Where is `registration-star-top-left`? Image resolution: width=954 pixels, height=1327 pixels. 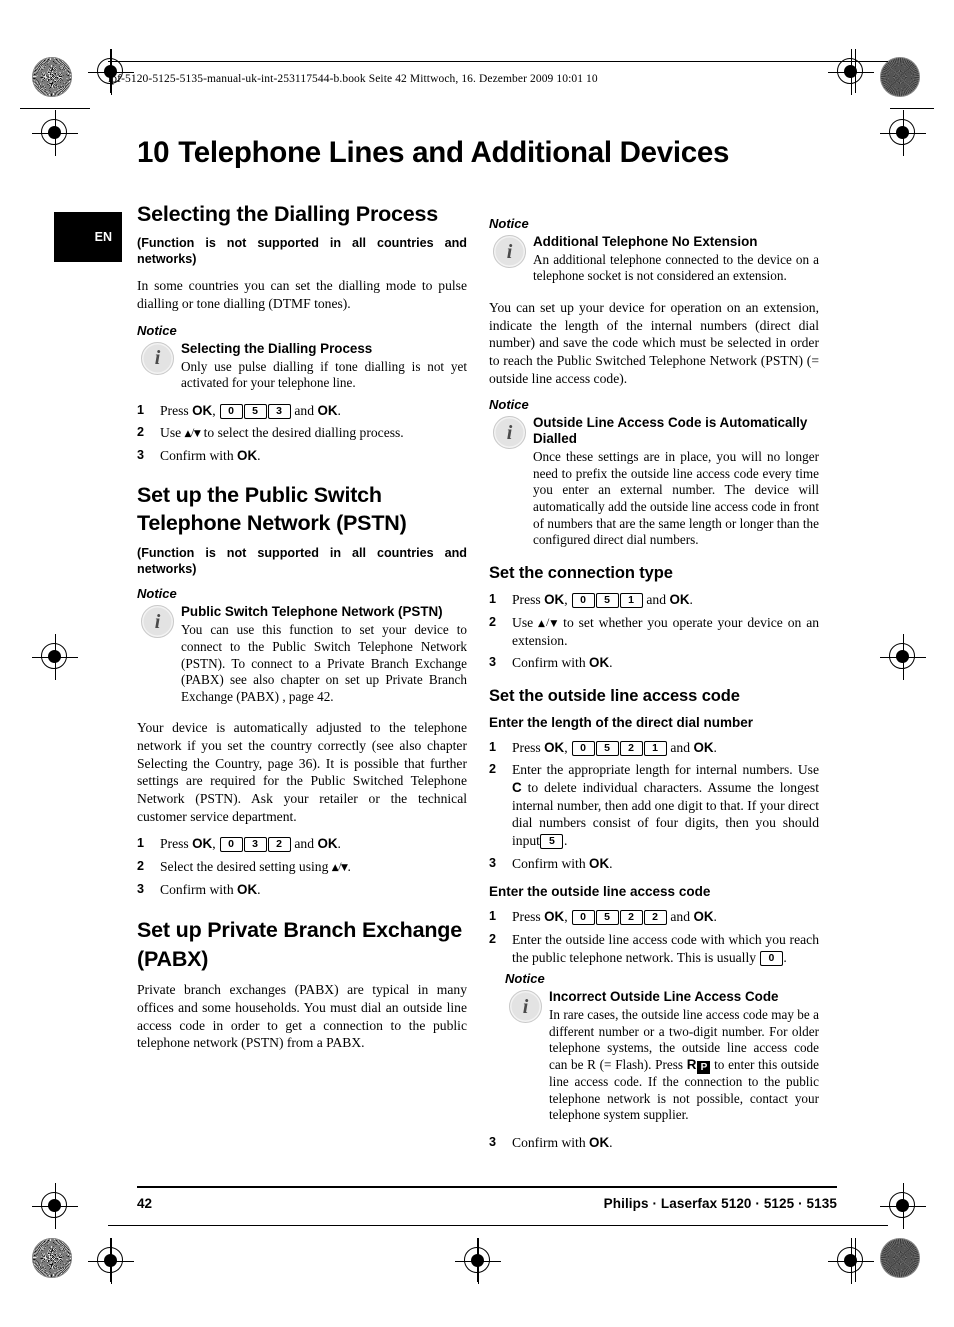 registration-star-top-left is located at coordinates (52, 77).